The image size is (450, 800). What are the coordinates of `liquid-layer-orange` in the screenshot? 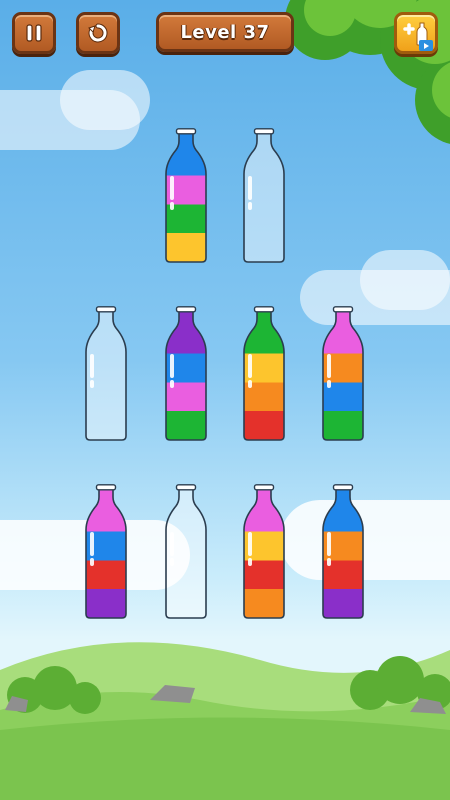 It's located at (264, 603).